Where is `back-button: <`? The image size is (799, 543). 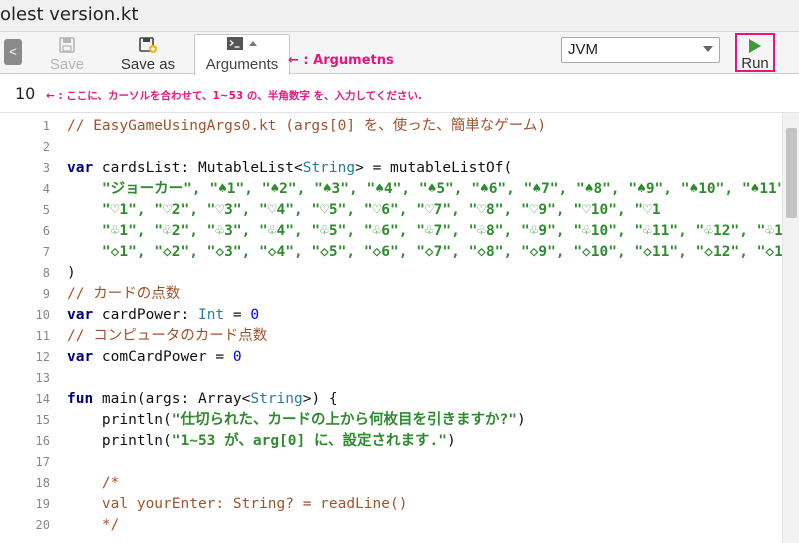
back-button: < is located at coordinates (13, 52).